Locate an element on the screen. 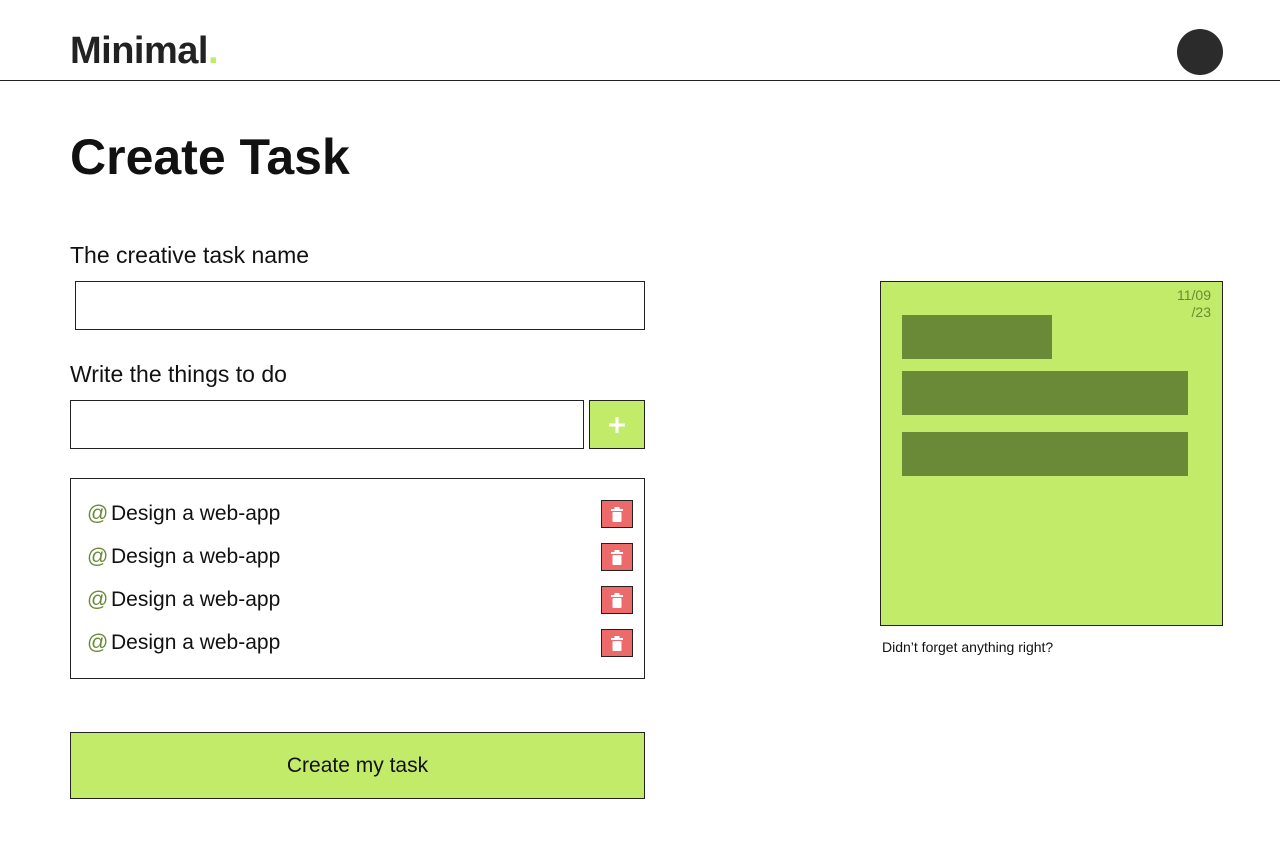  plus-icon is located at coordinates (617, 424).